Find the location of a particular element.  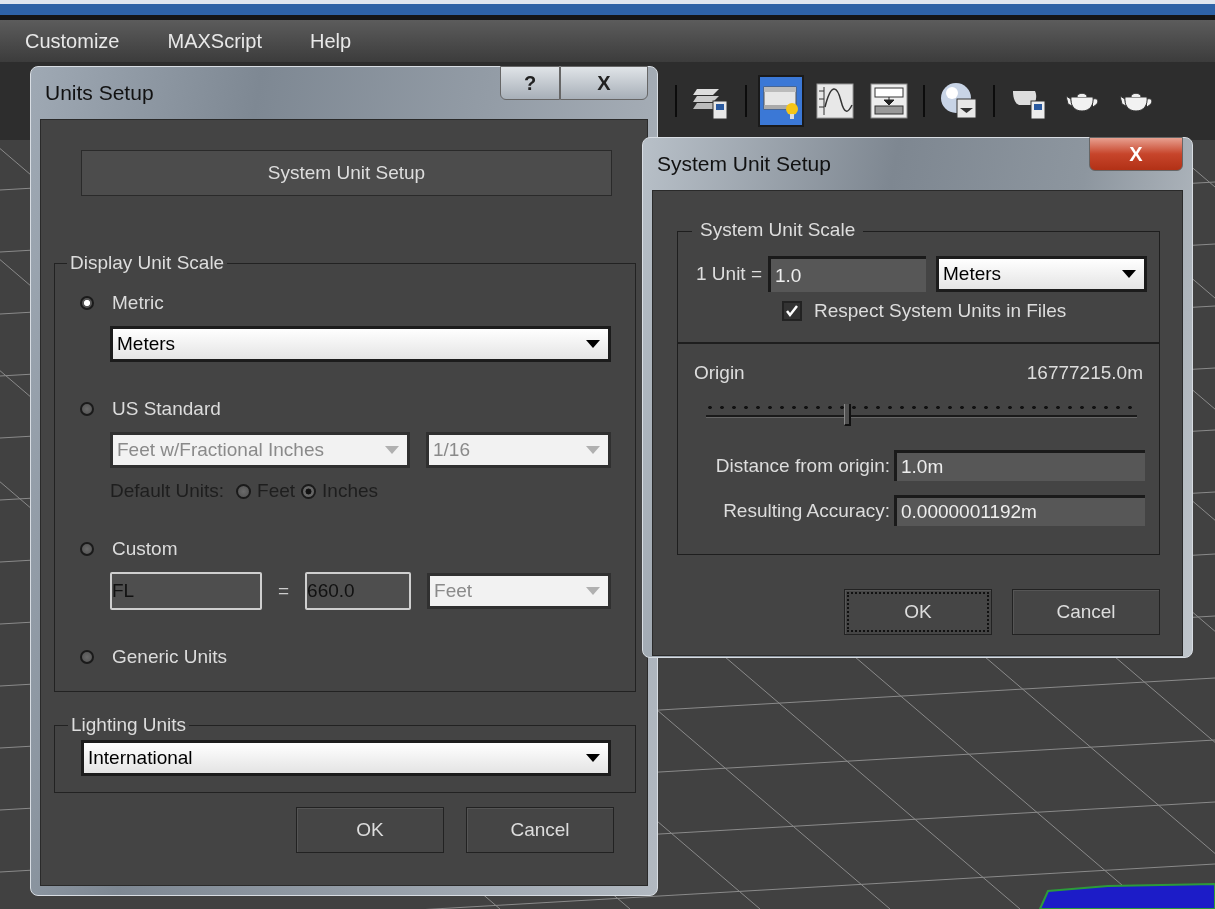

readout-label: Distance from origin: is located at coordinates (802, 465).